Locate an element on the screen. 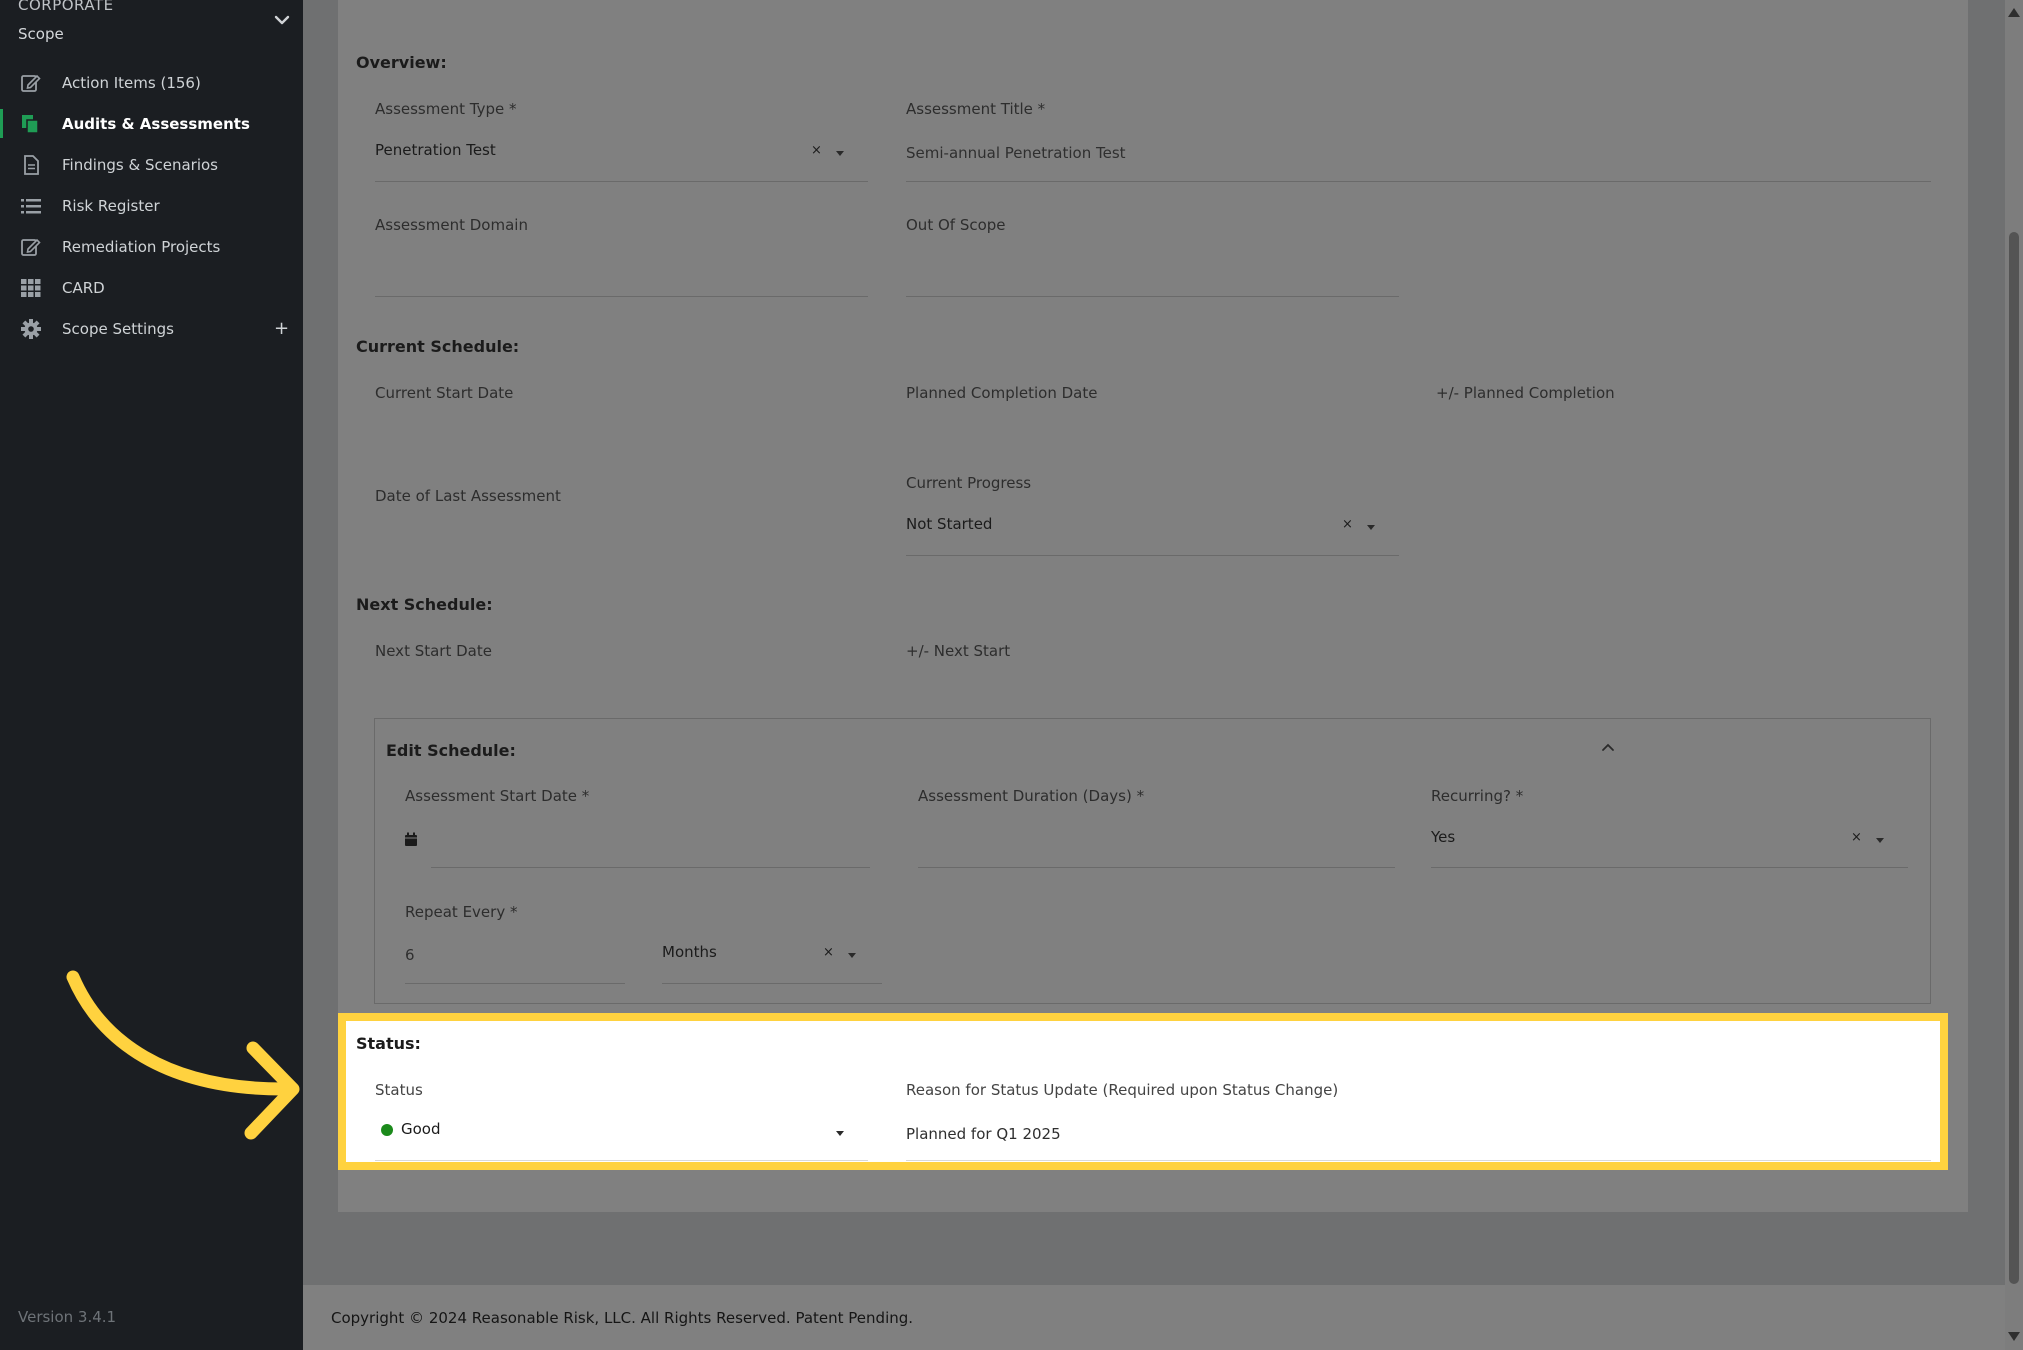  org-name: CORPORATE is located at coordinates (66, 7).